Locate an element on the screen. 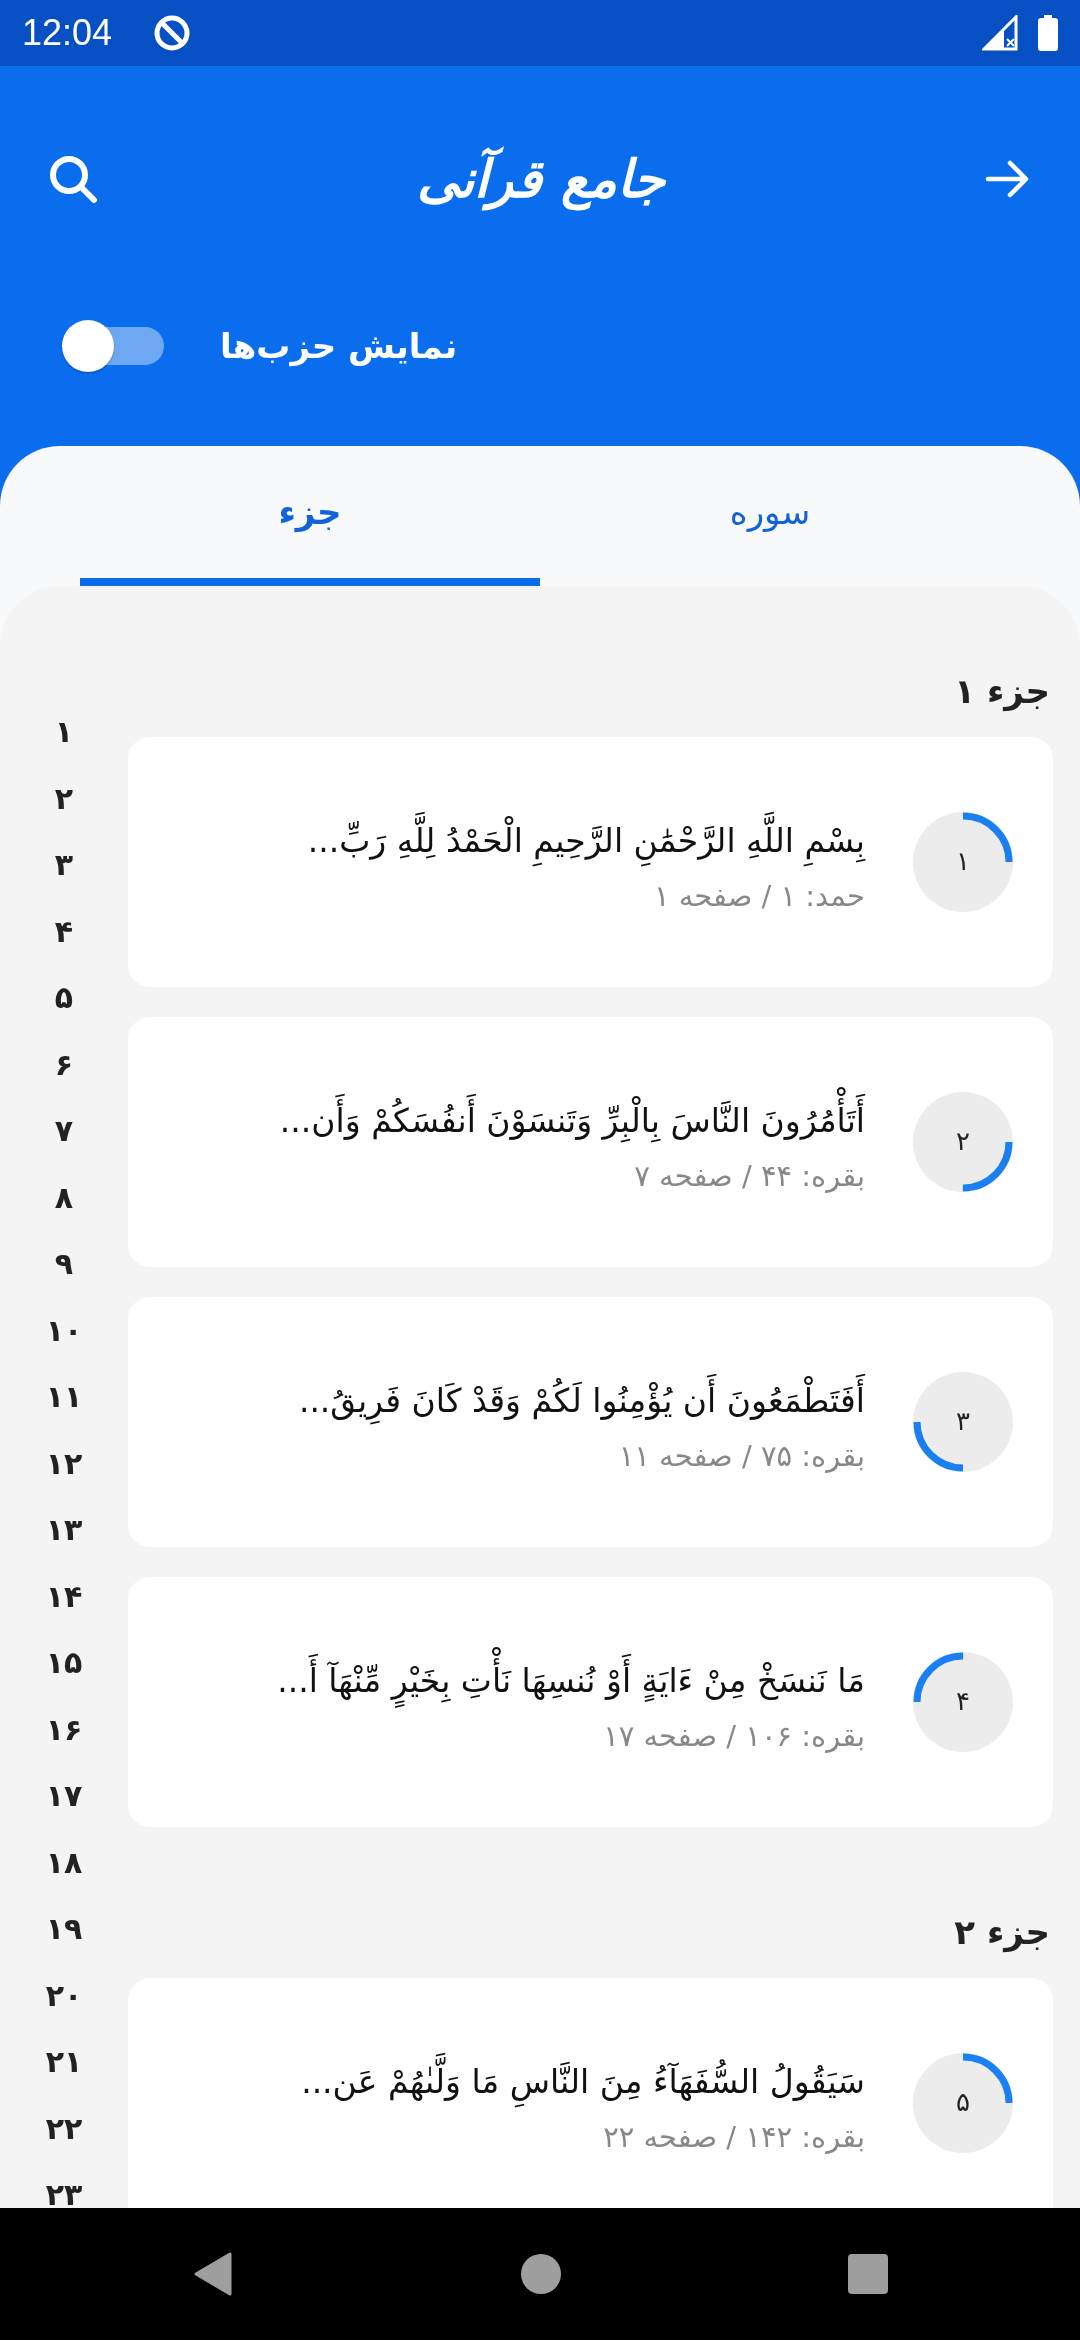 The width and height of the screenshot is (1080, 2340). tab: سوره is located at coordinates (770, 516).